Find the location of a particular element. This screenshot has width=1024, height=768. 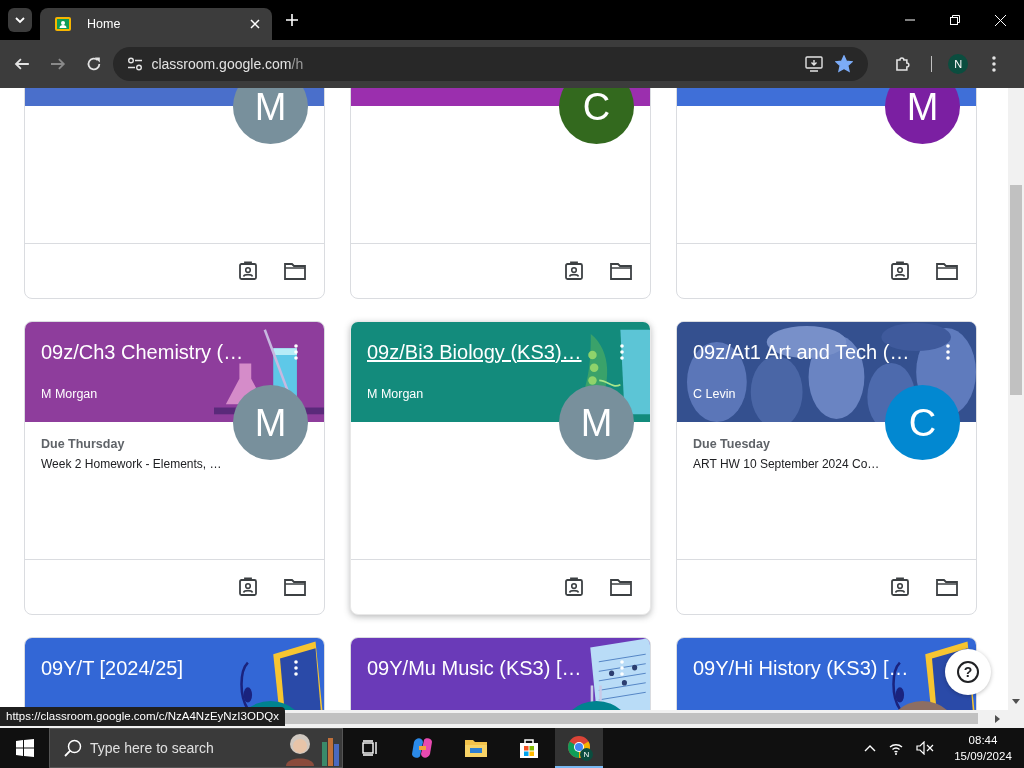

clock-date: 15/09/2024 is located at coordinates (983, 756).